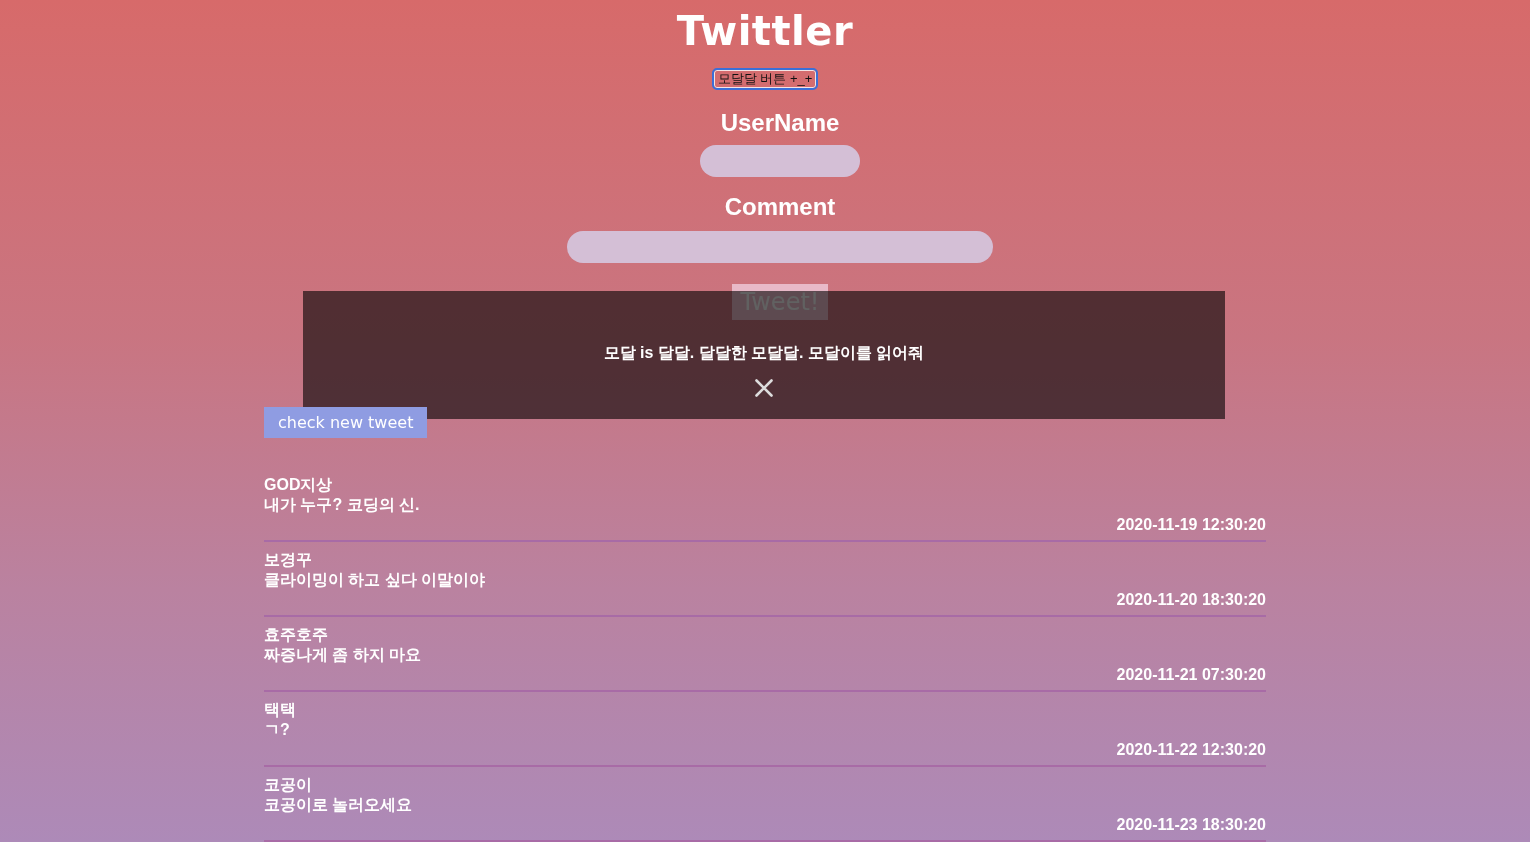 The image size is (1530, 842). What do you see at coordinates (343, 655) in the screenshot?
I see `tweet-message: 짜증나게 좀 하지 마요` at bounding box center [343, 655].